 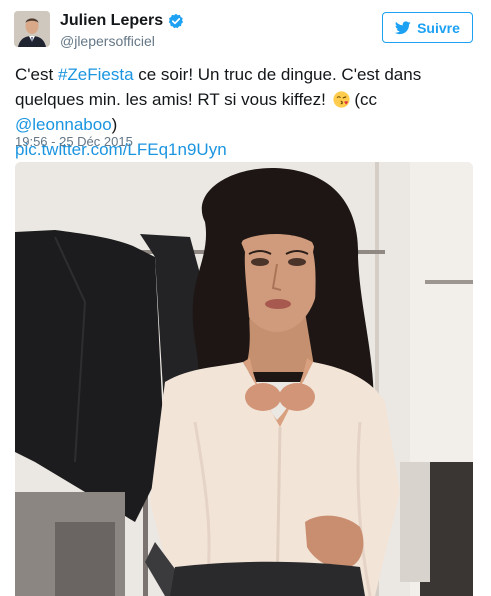 What do you see at coordinates (36, 74) in the screenshot?
I see `tweet-text-part: C'est` at bounding box center [36, 74].